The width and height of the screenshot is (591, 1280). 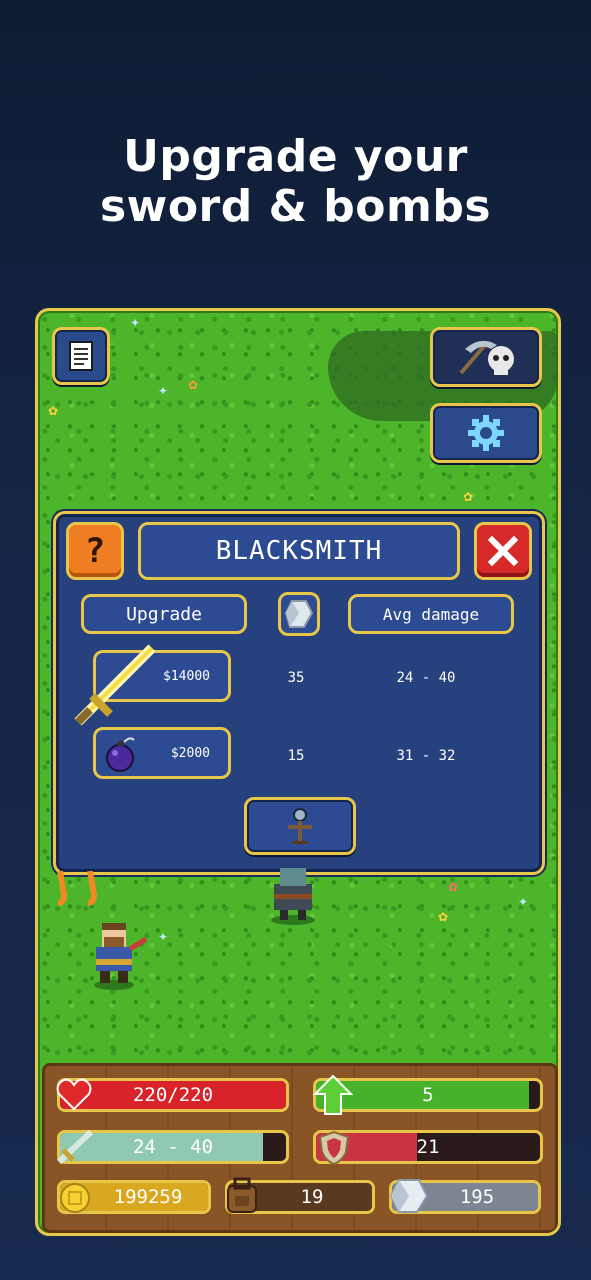 What do you see at coordinates (299, 551) in the screenshot?
I see `panel-title: BLACKSMITH` at bounding box center [299, 551].